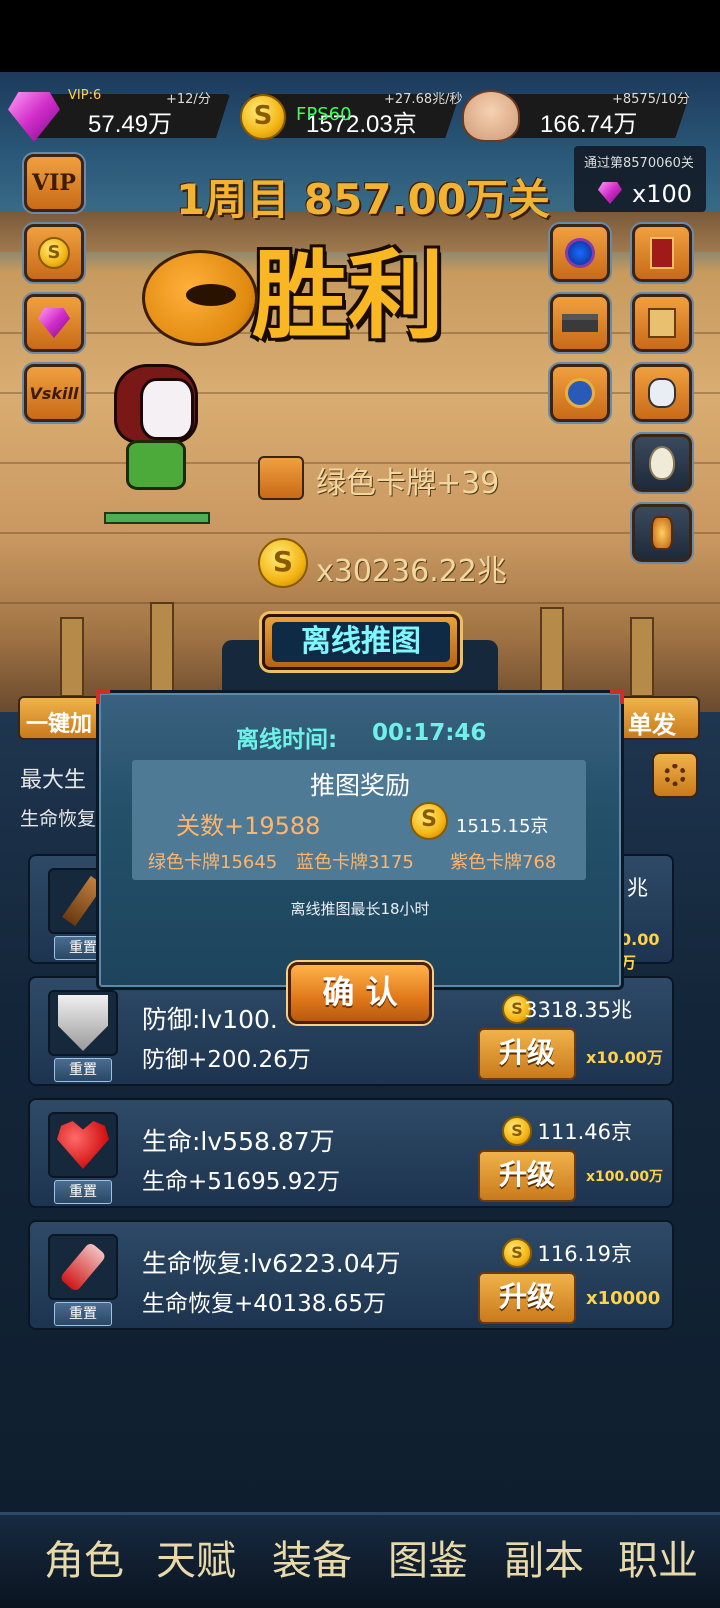 The width and height of the screenshot is (720, 1608). What do you see at coordinates (360, 909) in the screenshot?
I see `offline-note: 离线推图最长18小时` at bounding box center [360, 909].